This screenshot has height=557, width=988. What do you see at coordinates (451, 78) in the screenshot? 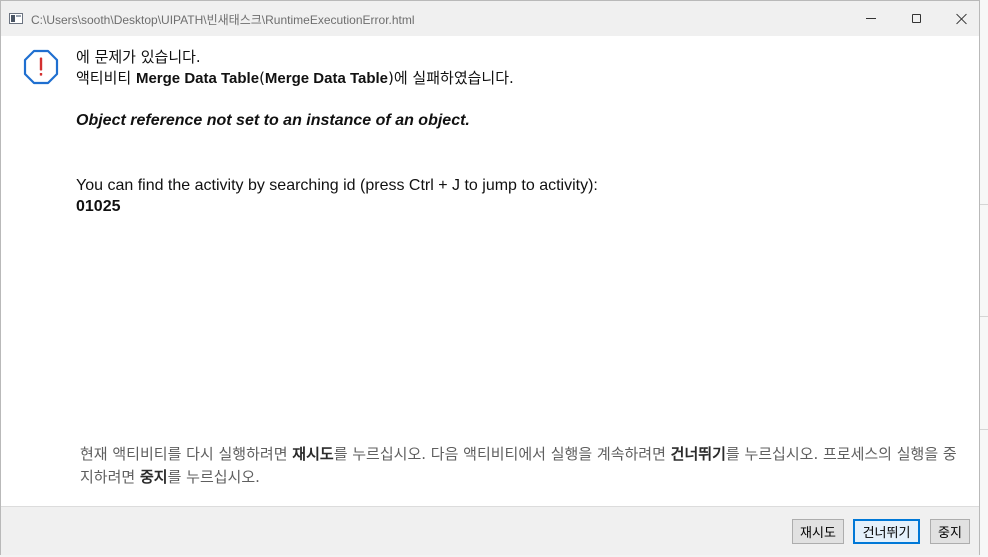
I see `activity-suffix: )에 실패하였습니다.` at bounding box center [451, 78].